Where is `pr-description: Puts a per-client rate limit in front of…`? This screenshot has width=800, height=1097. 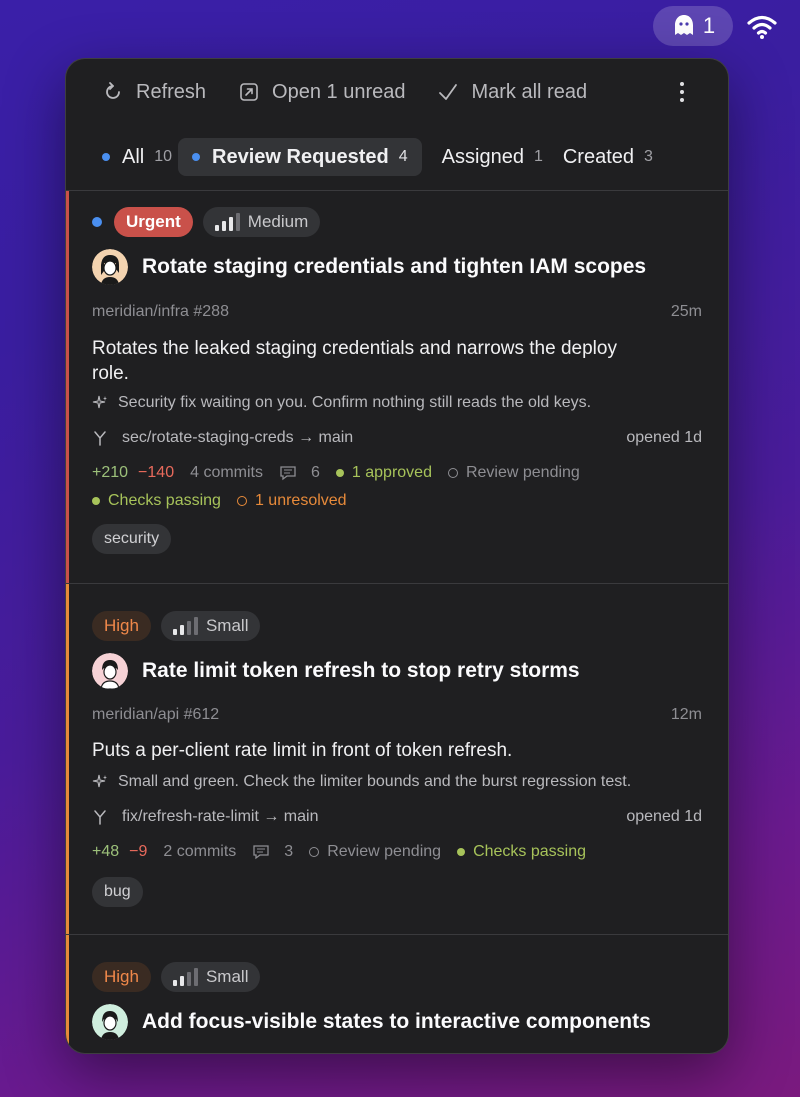 pr-description: Puts a per-client rate limit in front of… is located at coordinates (302, 750).